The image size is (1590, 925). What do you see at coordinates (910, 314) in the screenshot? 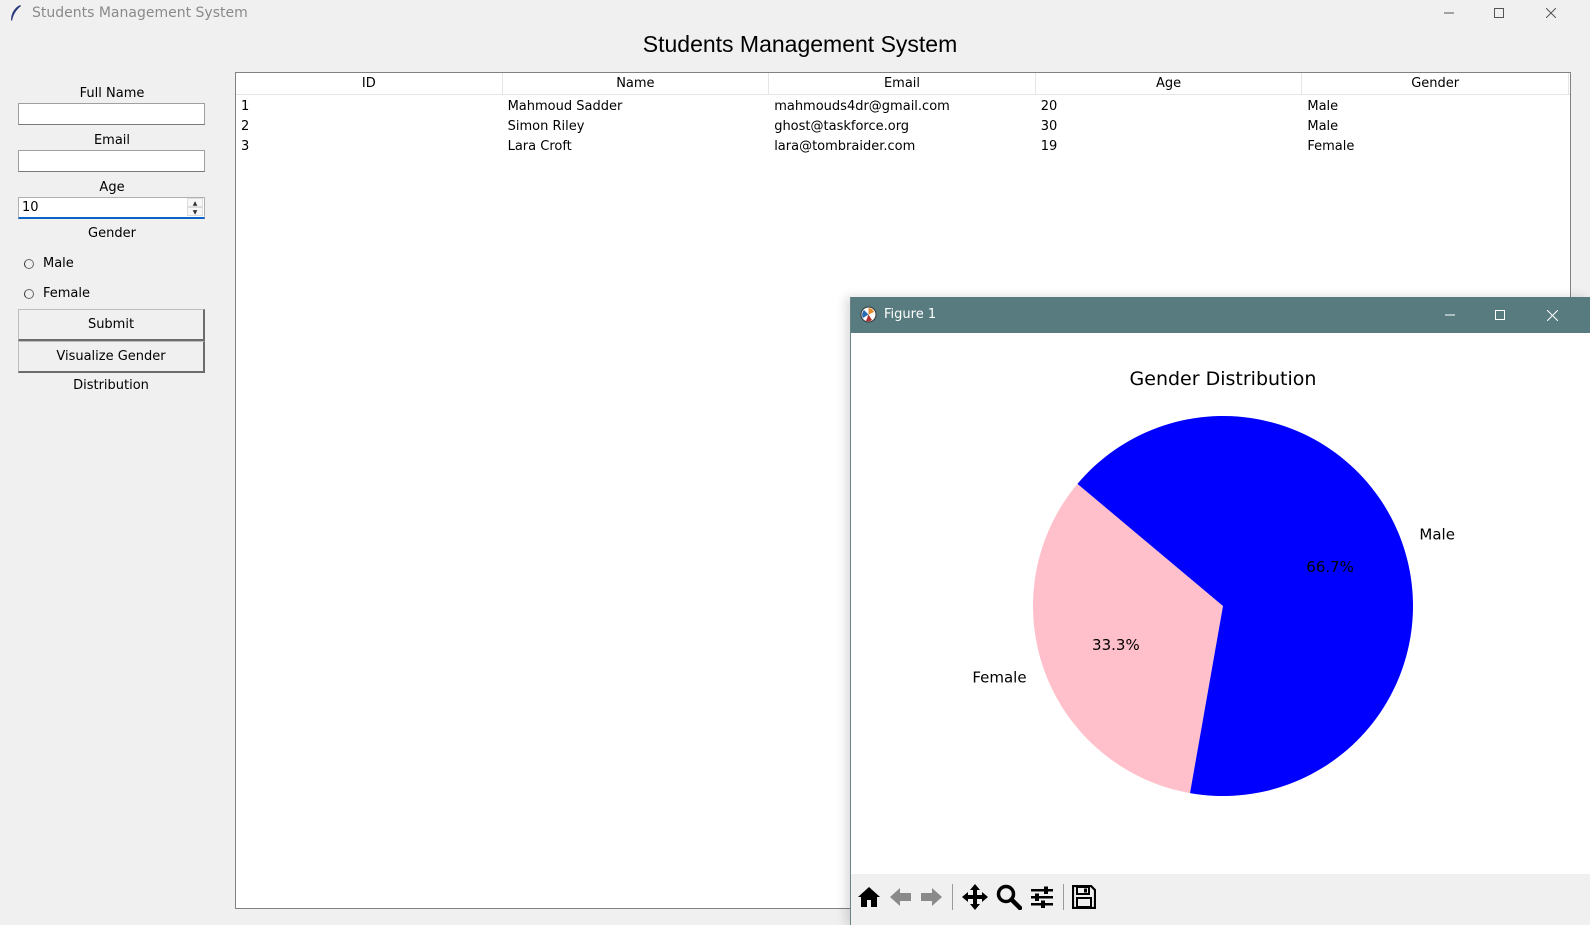
I see `figure-title: Figure 1` at bounding box center [910, 314].